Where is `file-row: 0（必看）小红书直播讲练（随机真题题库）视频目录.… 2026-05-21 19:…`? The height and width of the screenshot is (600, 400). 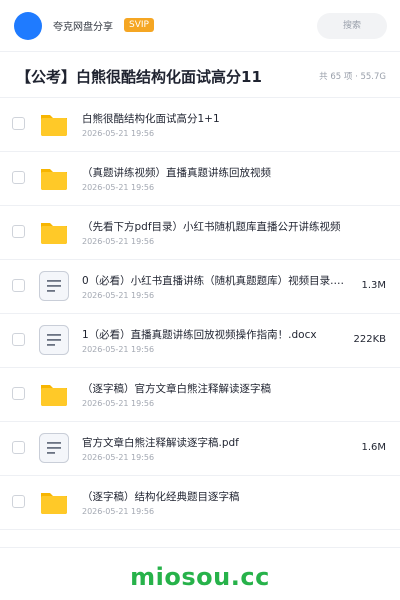
file-row: 0（必看）小红书直播讲练（随机真题题库）视频目录.… 2026-05-21 19:… is located at coordinates (200, 287).